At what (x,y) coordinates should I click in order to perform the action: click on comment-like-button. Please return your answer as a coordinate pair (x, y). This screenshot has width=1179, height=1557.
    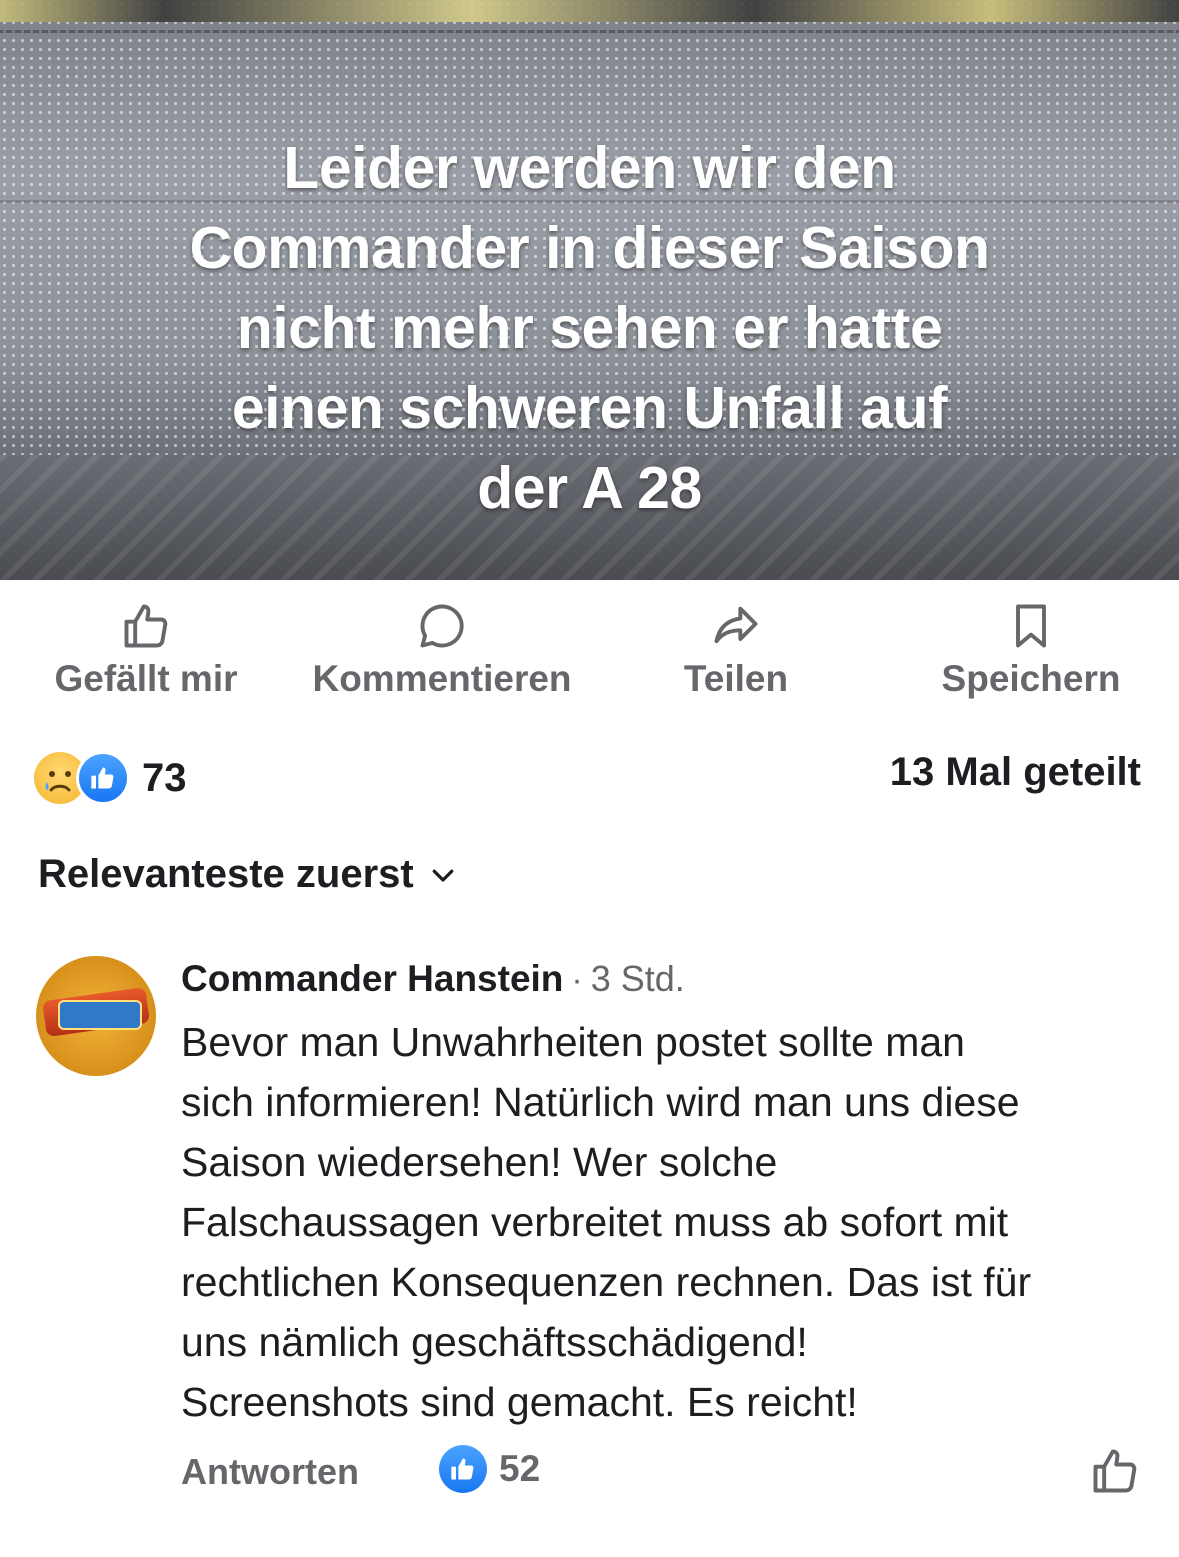
    Looking at the image, I should click on (1115, 1471).